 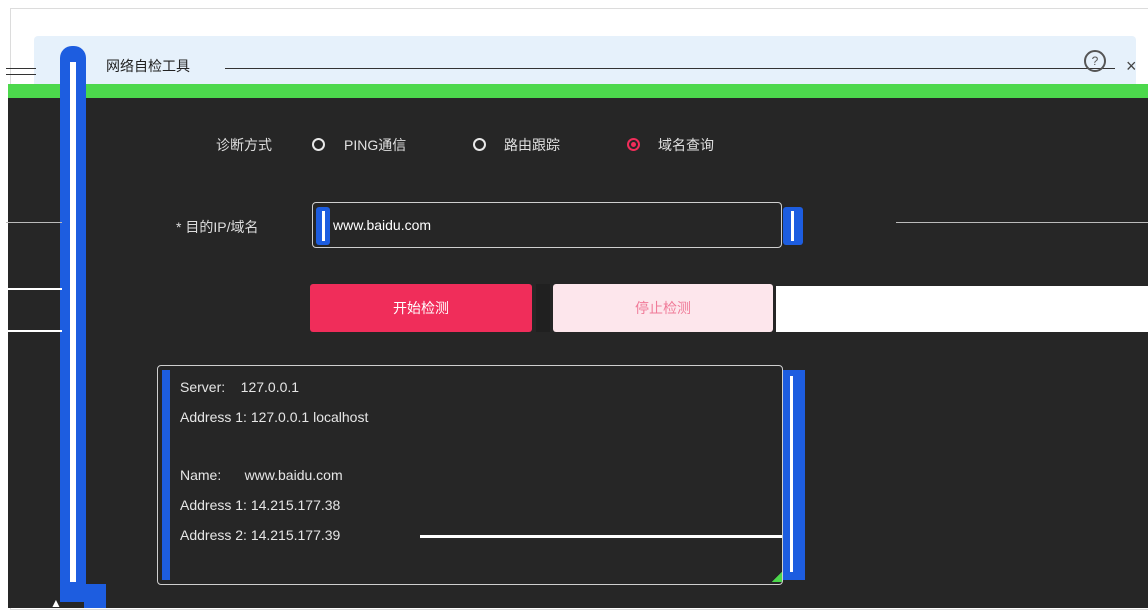 I want to click on input-end-marker, so click(x=792, y=226).